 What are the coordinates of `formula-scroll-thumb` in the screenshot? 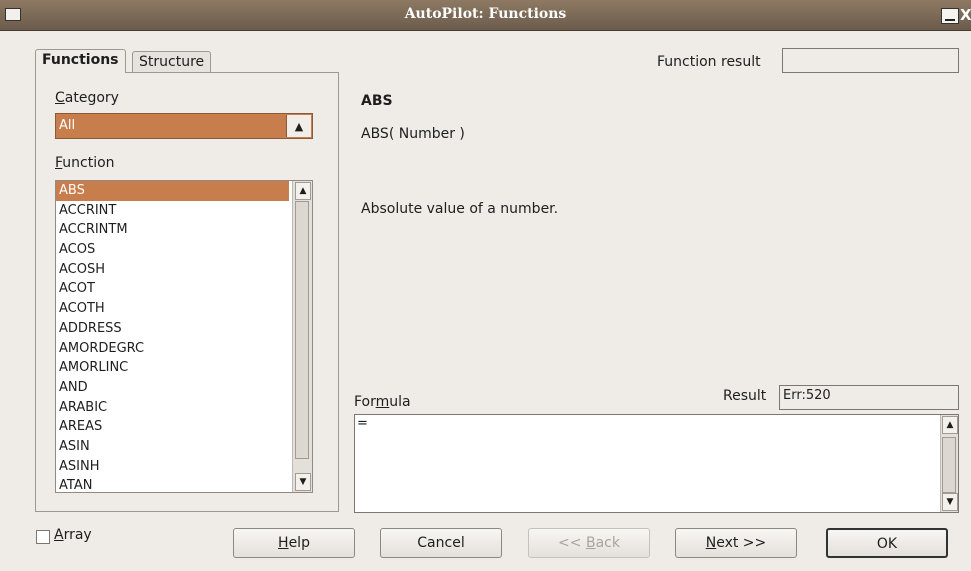 It's located at (949, 465).